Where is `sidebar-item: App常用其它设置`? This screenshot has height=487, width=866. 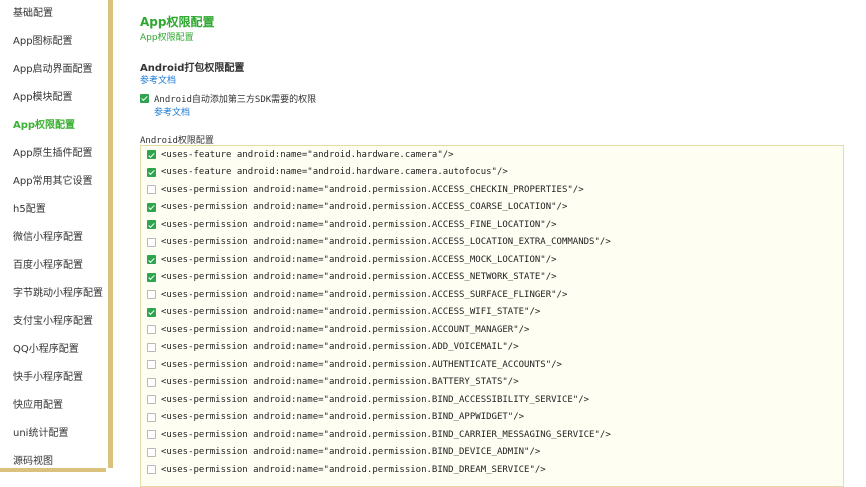 sidebar-item: App常用其它设置 is located at coordinates (54, 182).